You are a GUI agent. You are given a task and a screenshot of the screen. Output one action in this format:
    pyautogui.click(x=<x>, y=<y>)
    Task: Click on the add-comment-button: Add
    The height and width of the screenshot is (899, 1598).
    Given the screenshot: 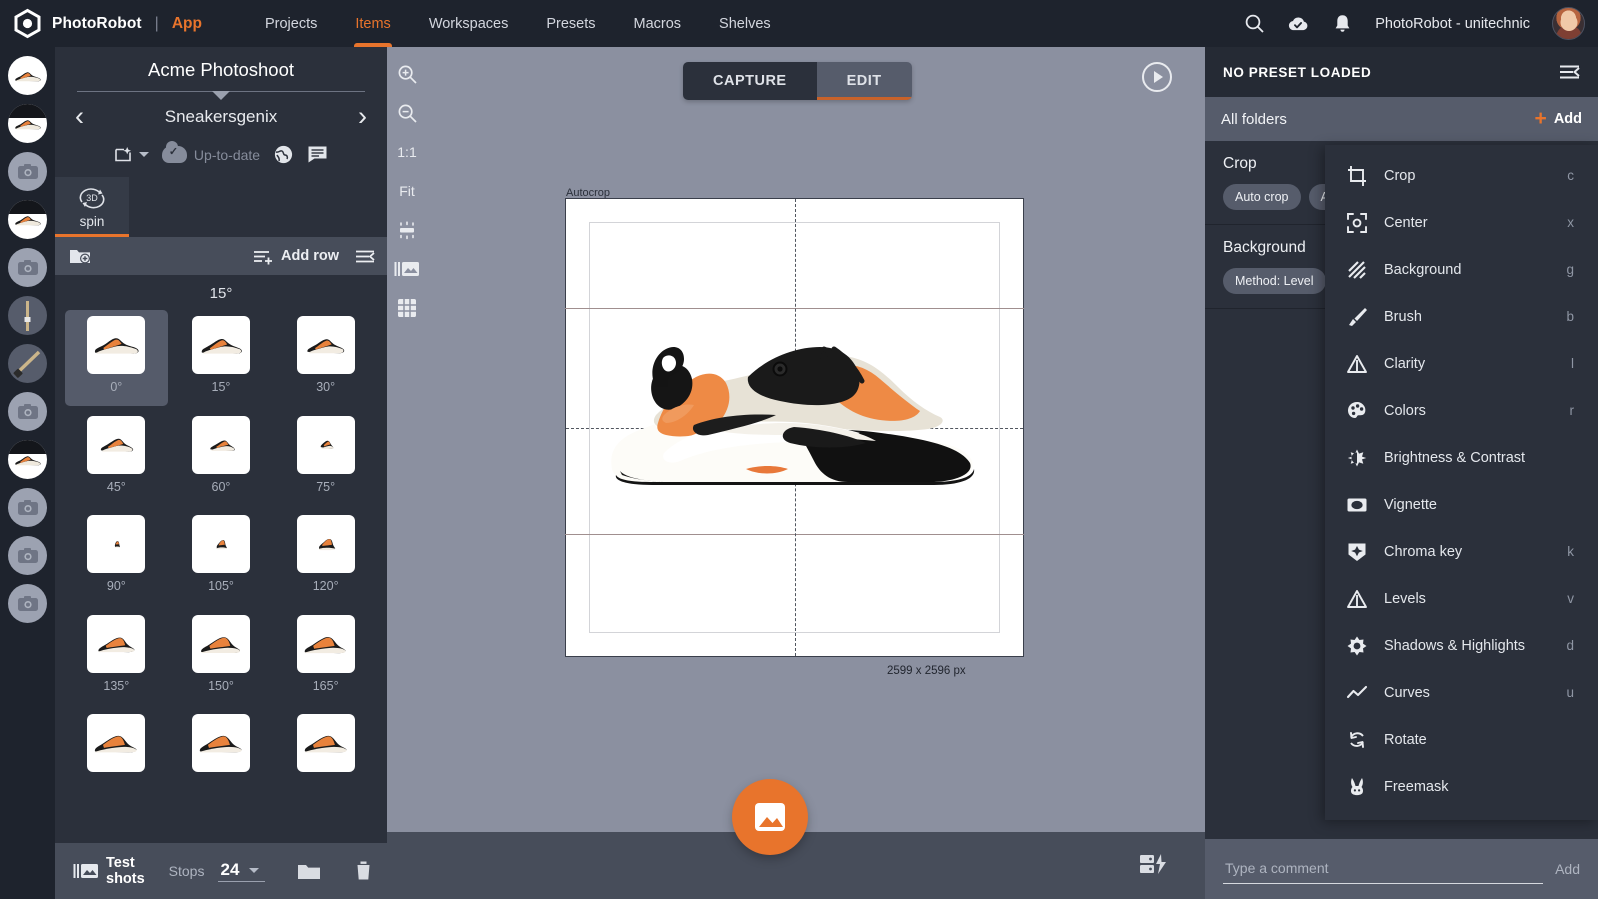 What is the action you would take?
    pyautogui.click(x=1567, y=869)
    